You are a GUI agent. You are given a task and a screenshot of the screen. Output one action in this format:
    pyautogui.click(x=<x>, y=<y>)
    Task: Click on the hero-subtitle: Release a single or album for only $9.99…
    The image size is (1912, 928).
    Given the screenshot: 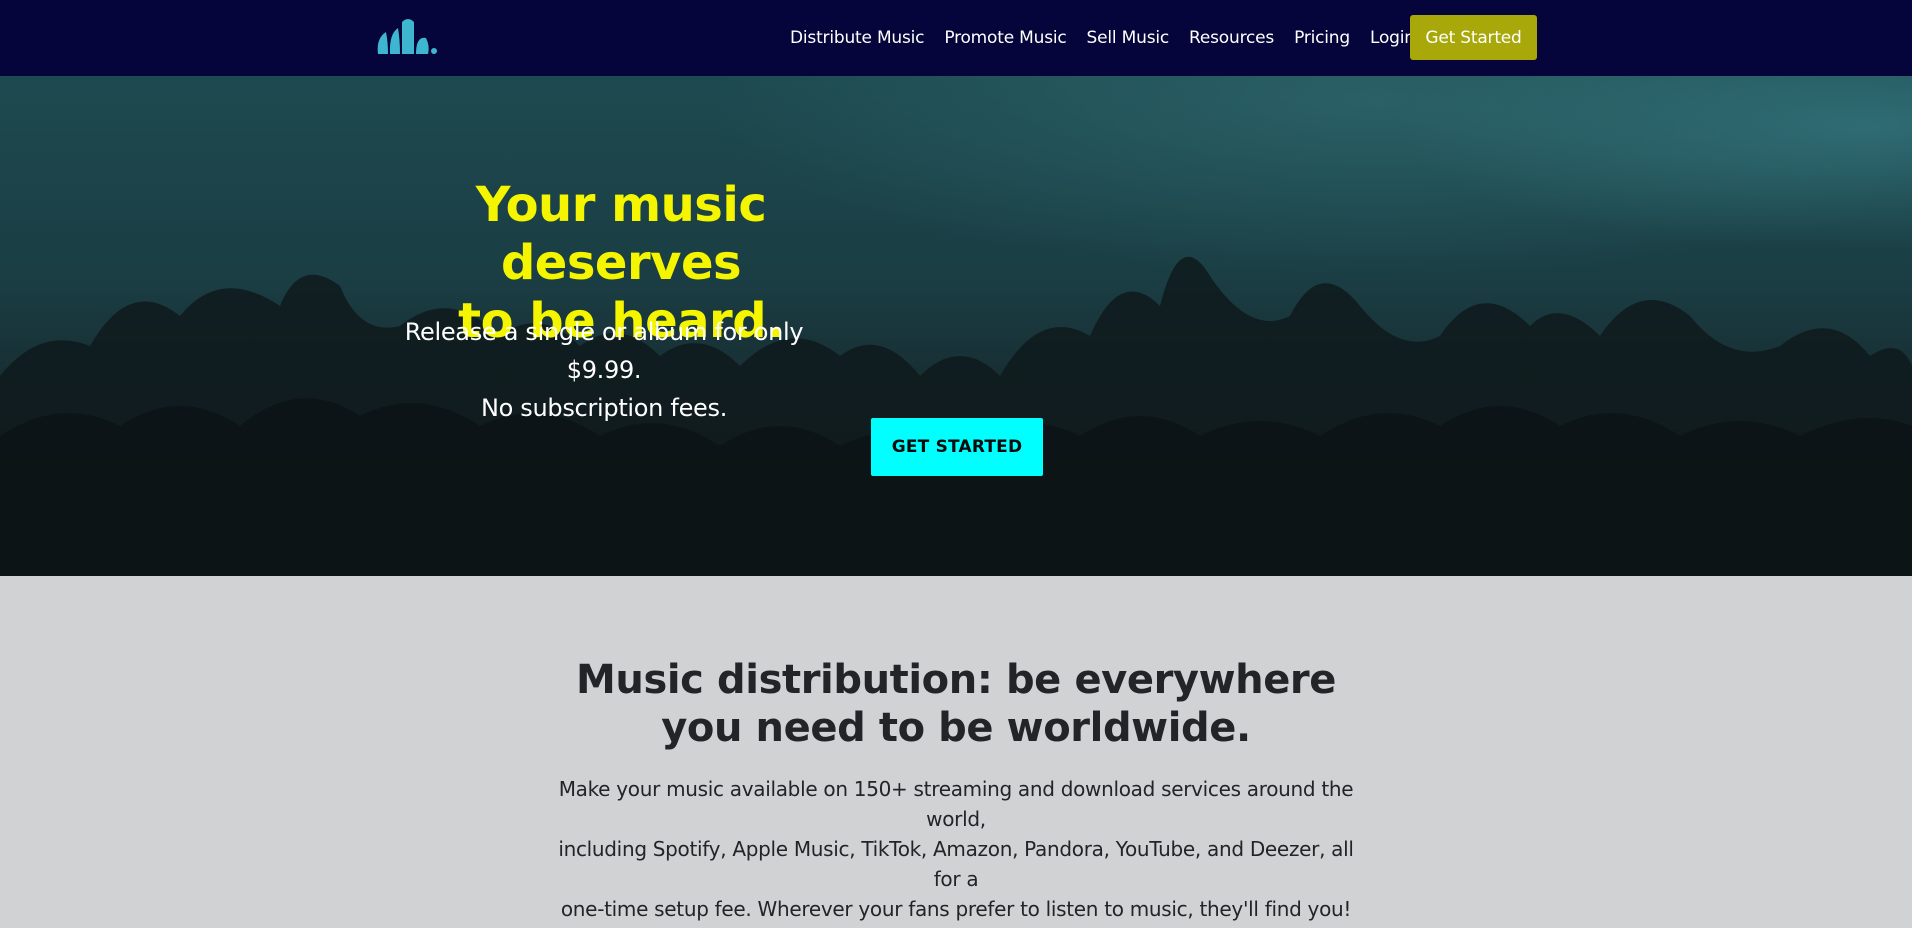 What is the action you would take?
    pyautogui.click(x=604, y=370)
    